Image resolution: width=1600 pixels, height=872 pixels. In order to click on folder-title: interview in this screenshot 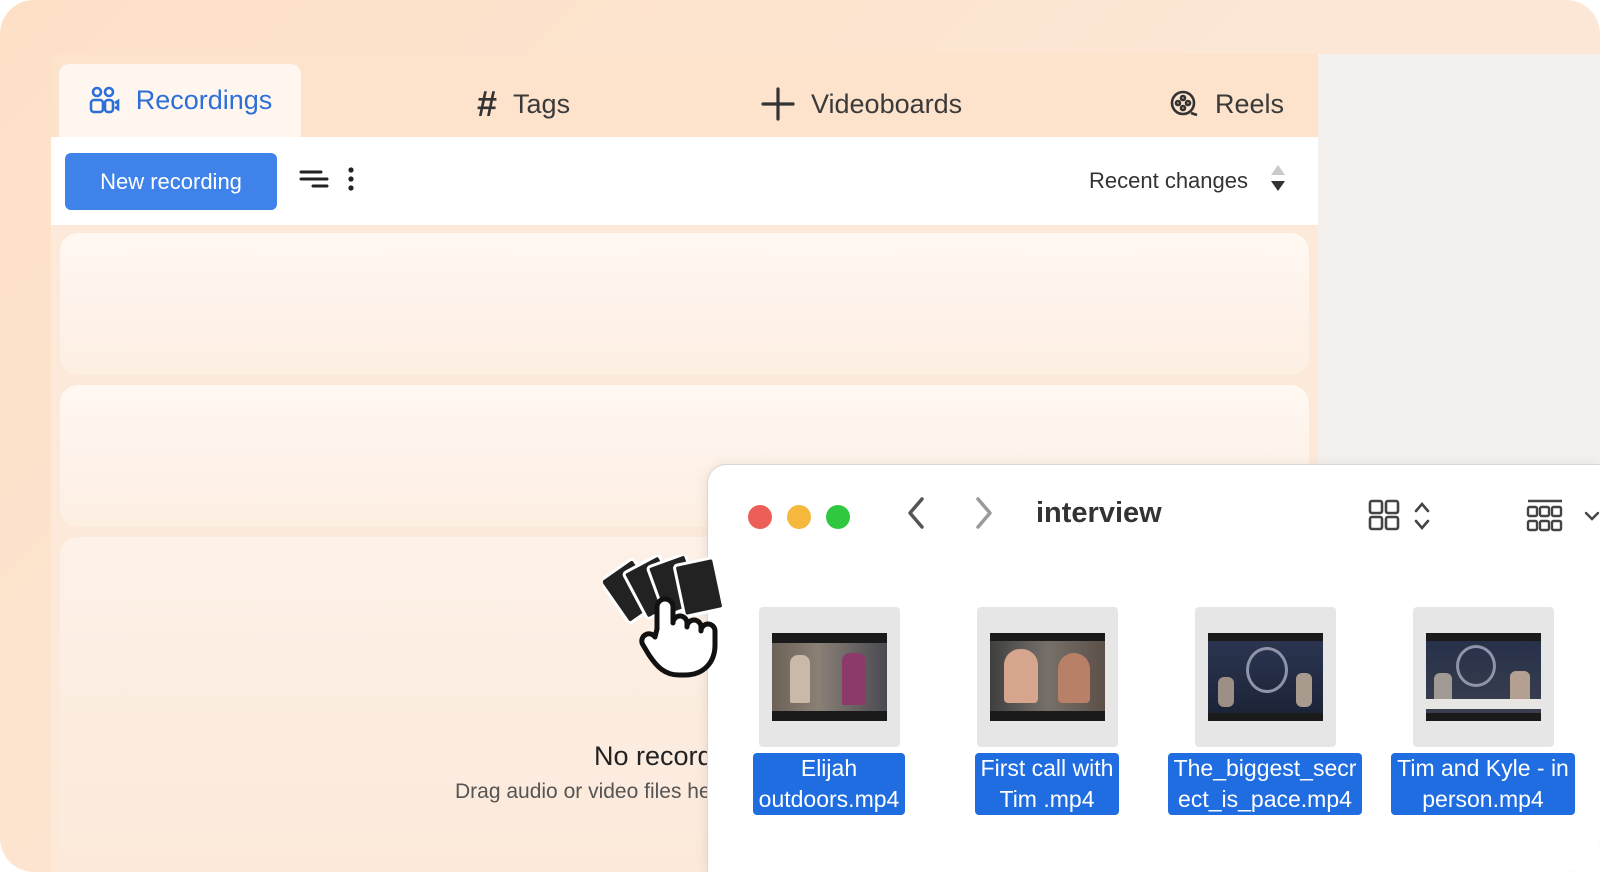, I will do `click(1099, 513)`.